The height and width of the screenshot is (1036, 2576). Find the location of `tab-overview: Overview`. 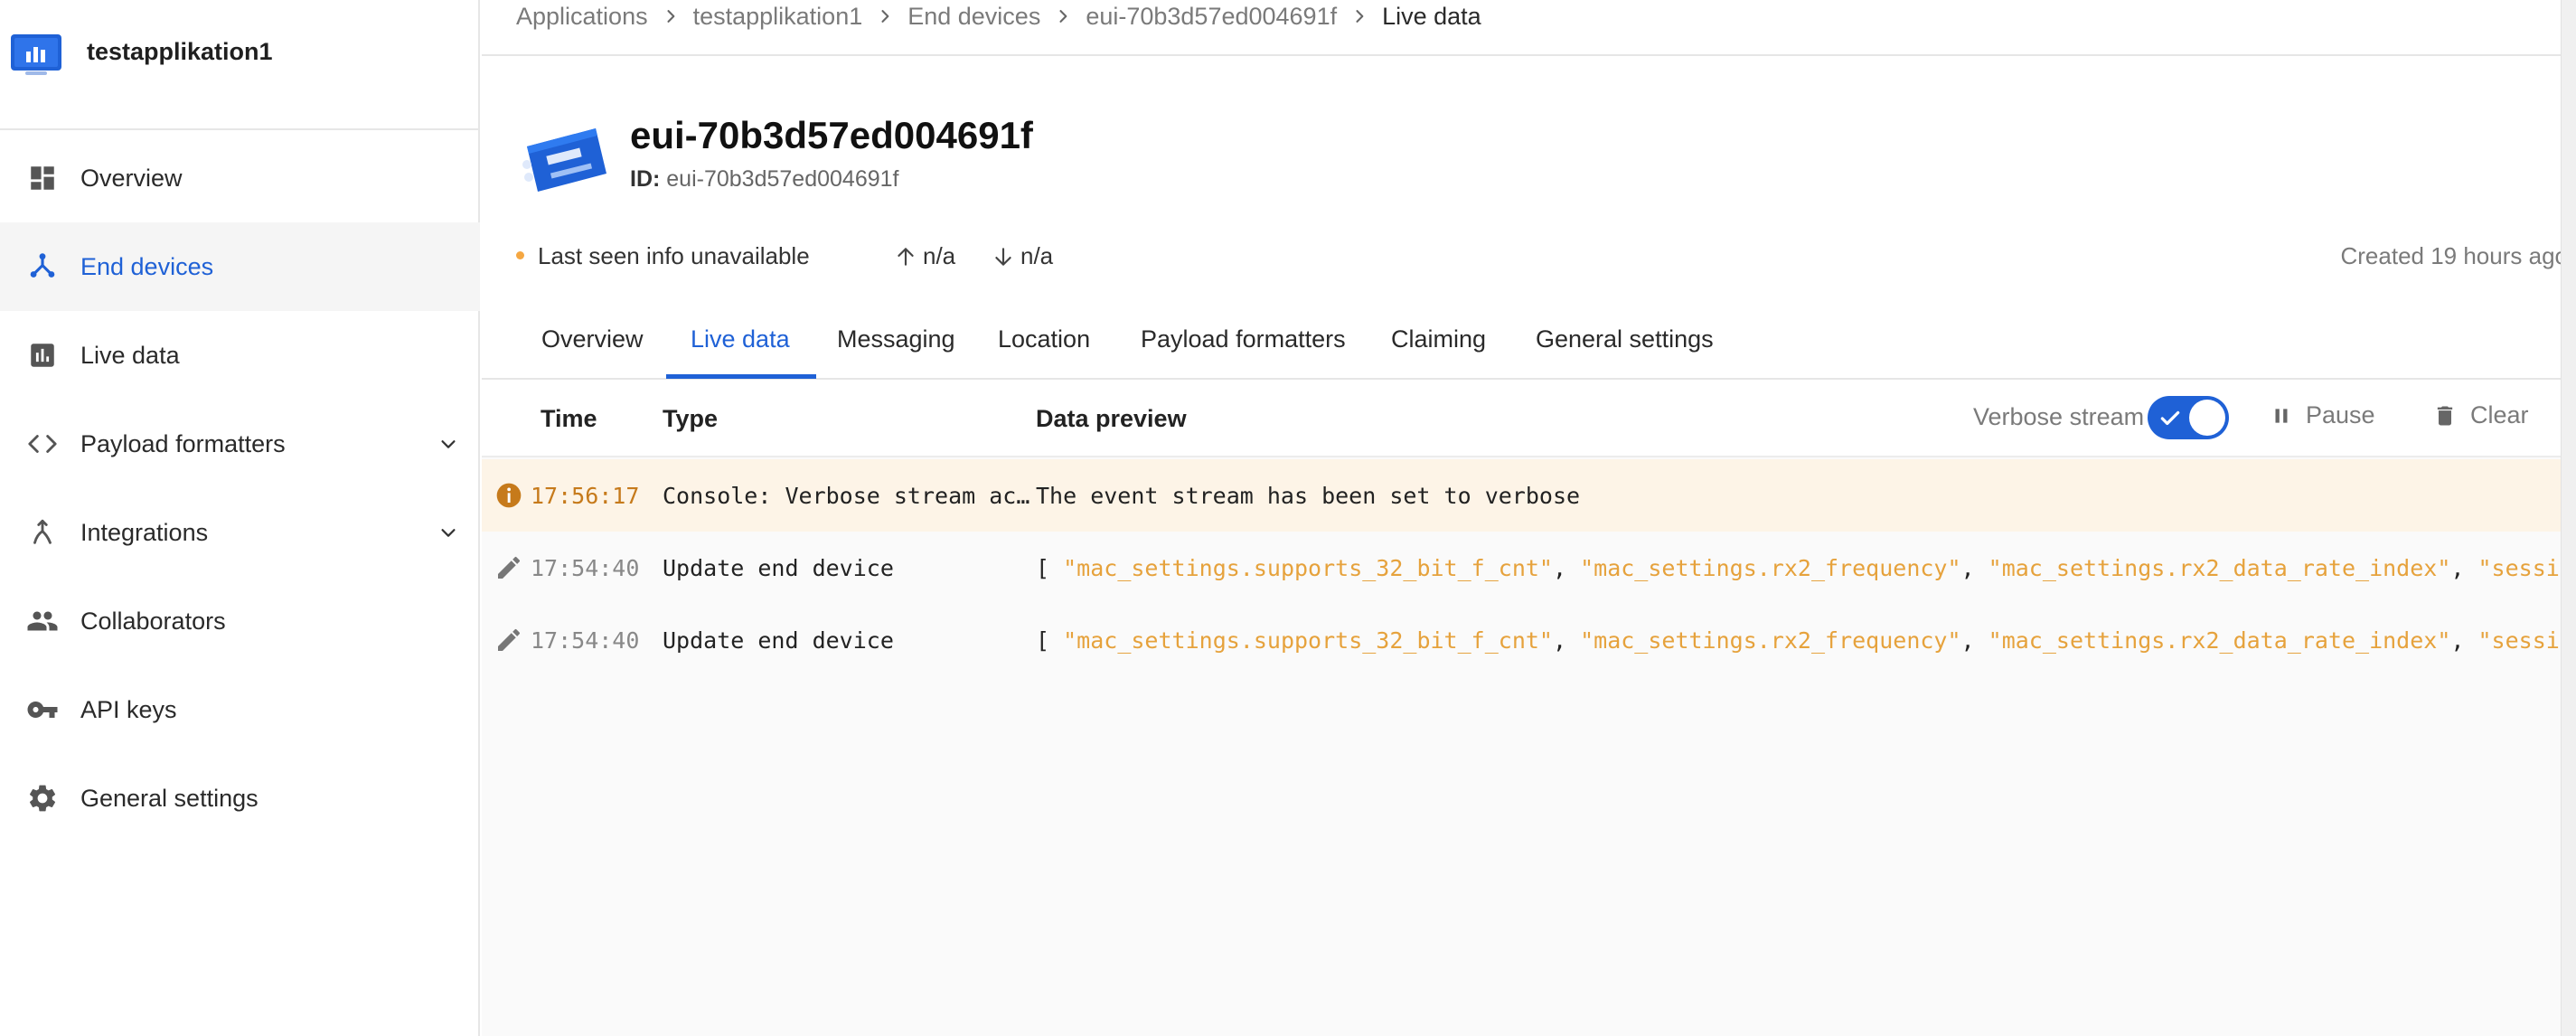

tab-overview: Overview is located at coordinates (592, 339).